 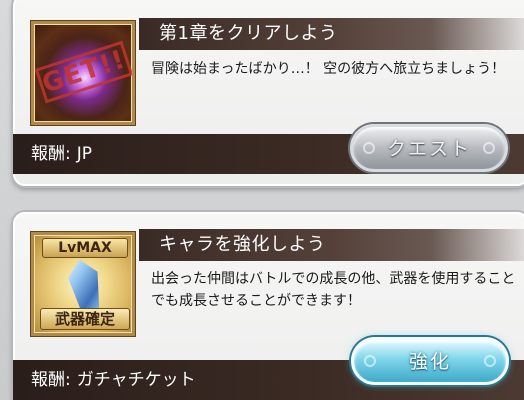 What do you see at coordinates (84, 154) in the screenshot?
I see `reward-value: JP` at bounding box center [84, 154].